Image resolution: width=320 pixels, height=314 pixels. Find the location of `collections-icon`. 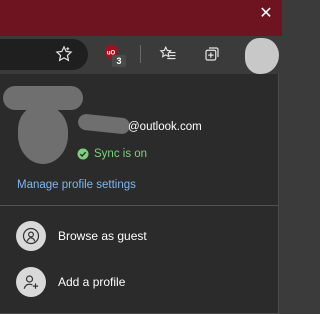

collections-icon is located at coordinates (212, 54).